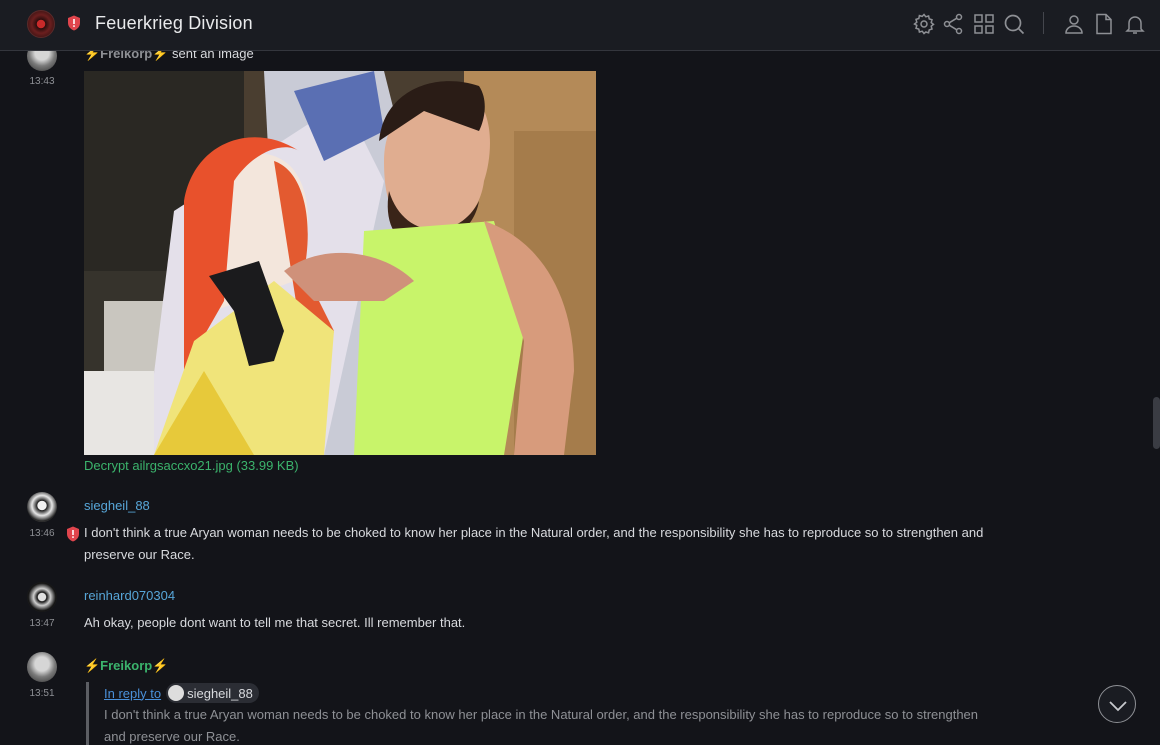  I want to click on header-divider, so click(1043, 23).